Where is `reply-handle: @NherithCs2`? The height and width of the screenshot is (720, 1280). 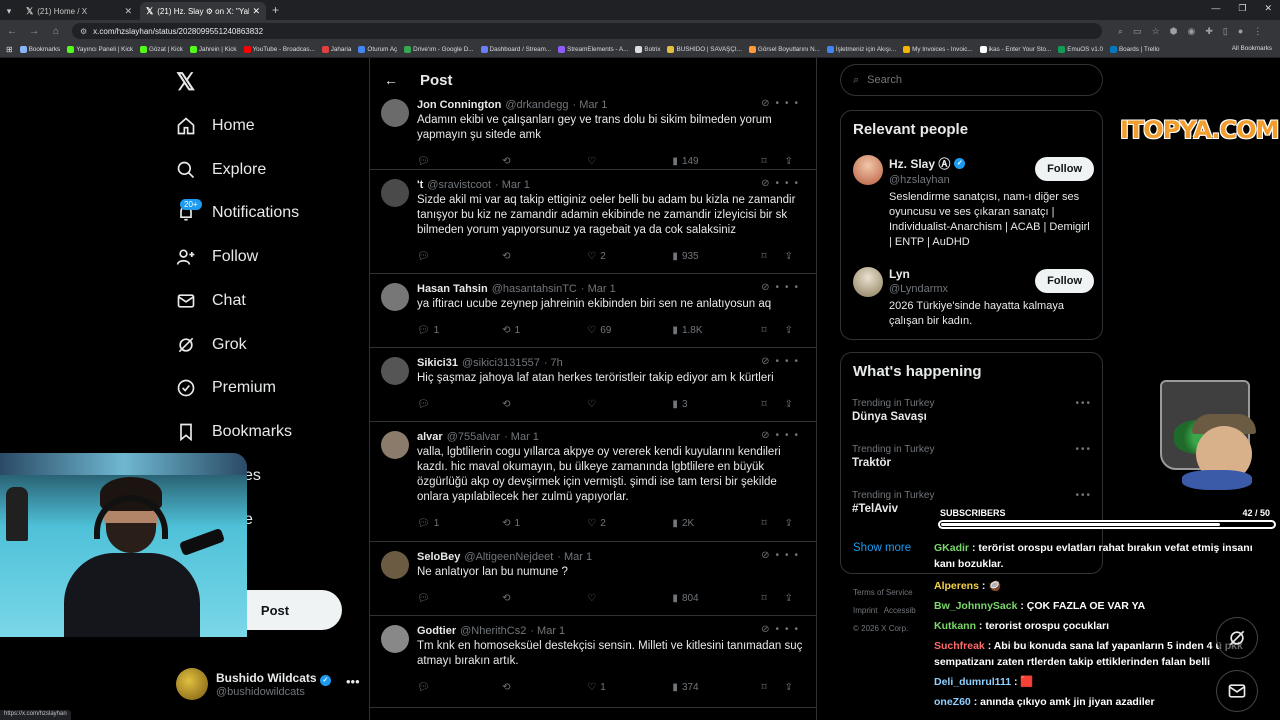 reply-handle: @NherithCs2 is located at coordinates (493, 631).